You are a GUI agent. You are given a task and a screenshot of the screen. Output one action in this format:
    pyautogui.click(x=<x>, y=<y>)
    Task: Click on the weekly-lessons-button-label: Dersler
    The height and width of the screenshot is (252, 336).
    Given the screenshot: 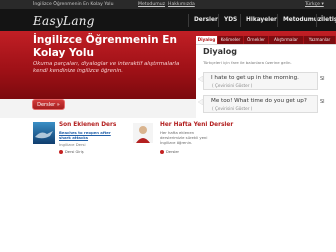 What is the action you would take?
    pyautogui.click(x=173, y=152)
    